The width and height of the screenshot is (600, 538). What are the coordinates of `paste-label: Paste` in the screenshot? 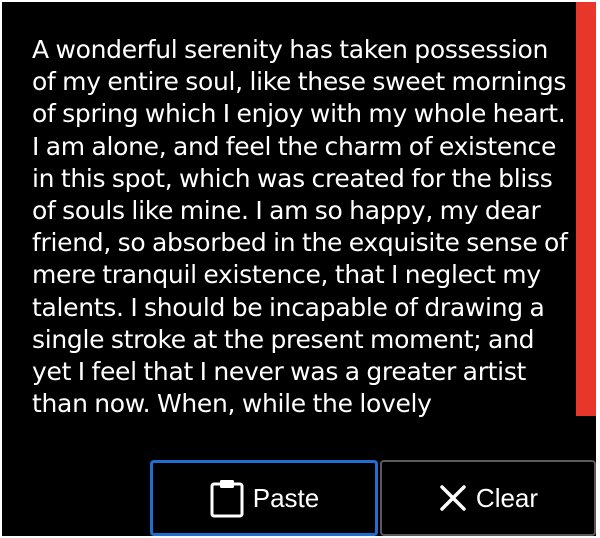 It's located at (286, 497).